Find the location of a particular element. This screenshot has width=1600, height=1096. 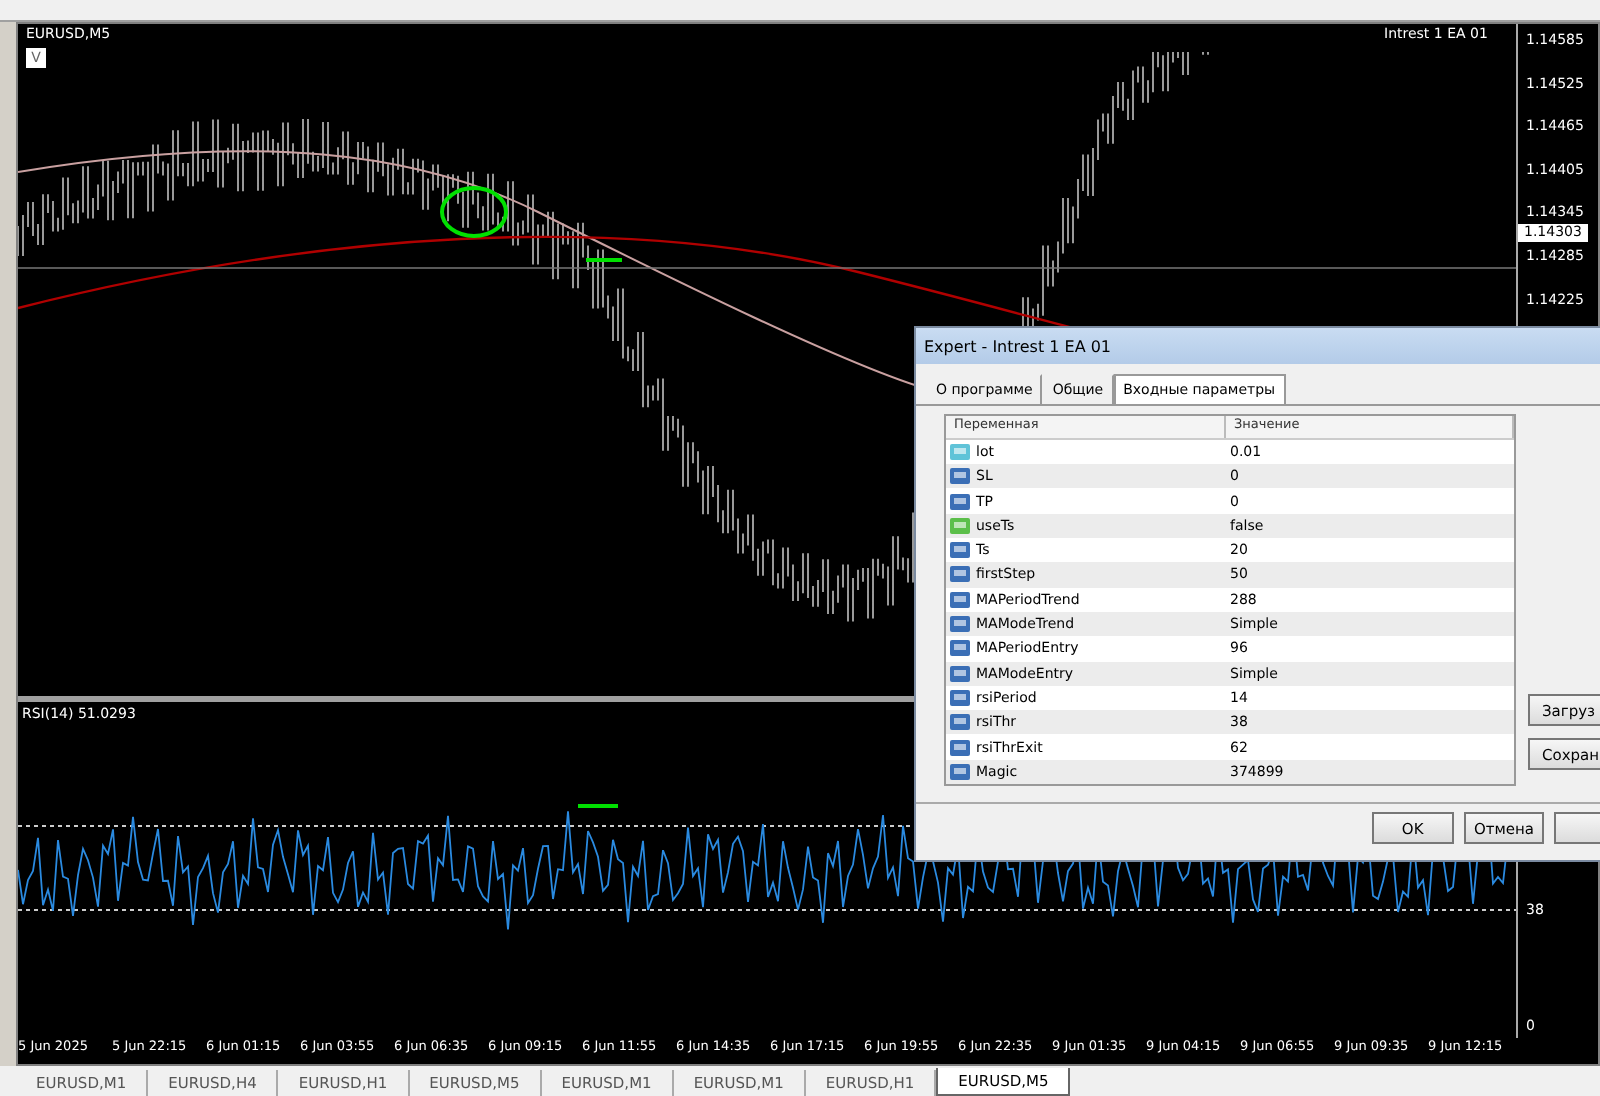

bool-parameter-icon is located at coordinates (960, 525).